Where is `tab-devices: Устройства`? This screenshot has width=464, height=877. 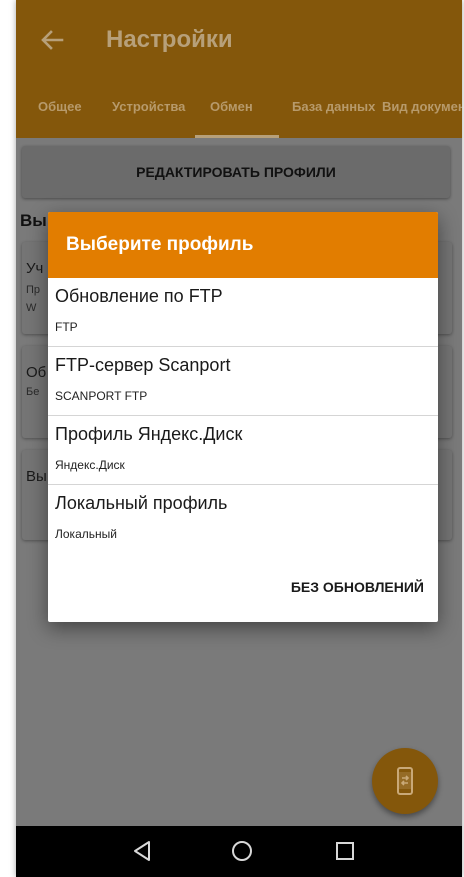
tab-devices: Устройства is located at coordinates (148, 106).